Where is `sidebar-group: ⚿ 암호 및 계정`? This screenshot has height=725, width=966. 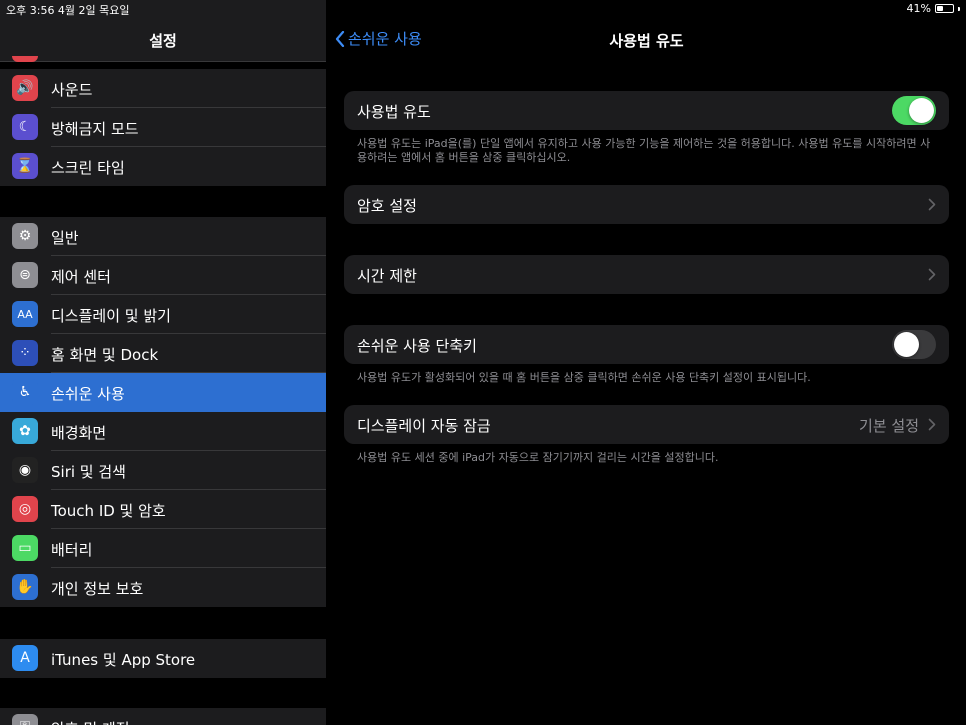 sidebar-group: ⚿ 암호 및 계정 is located at coordinates (163, 716).